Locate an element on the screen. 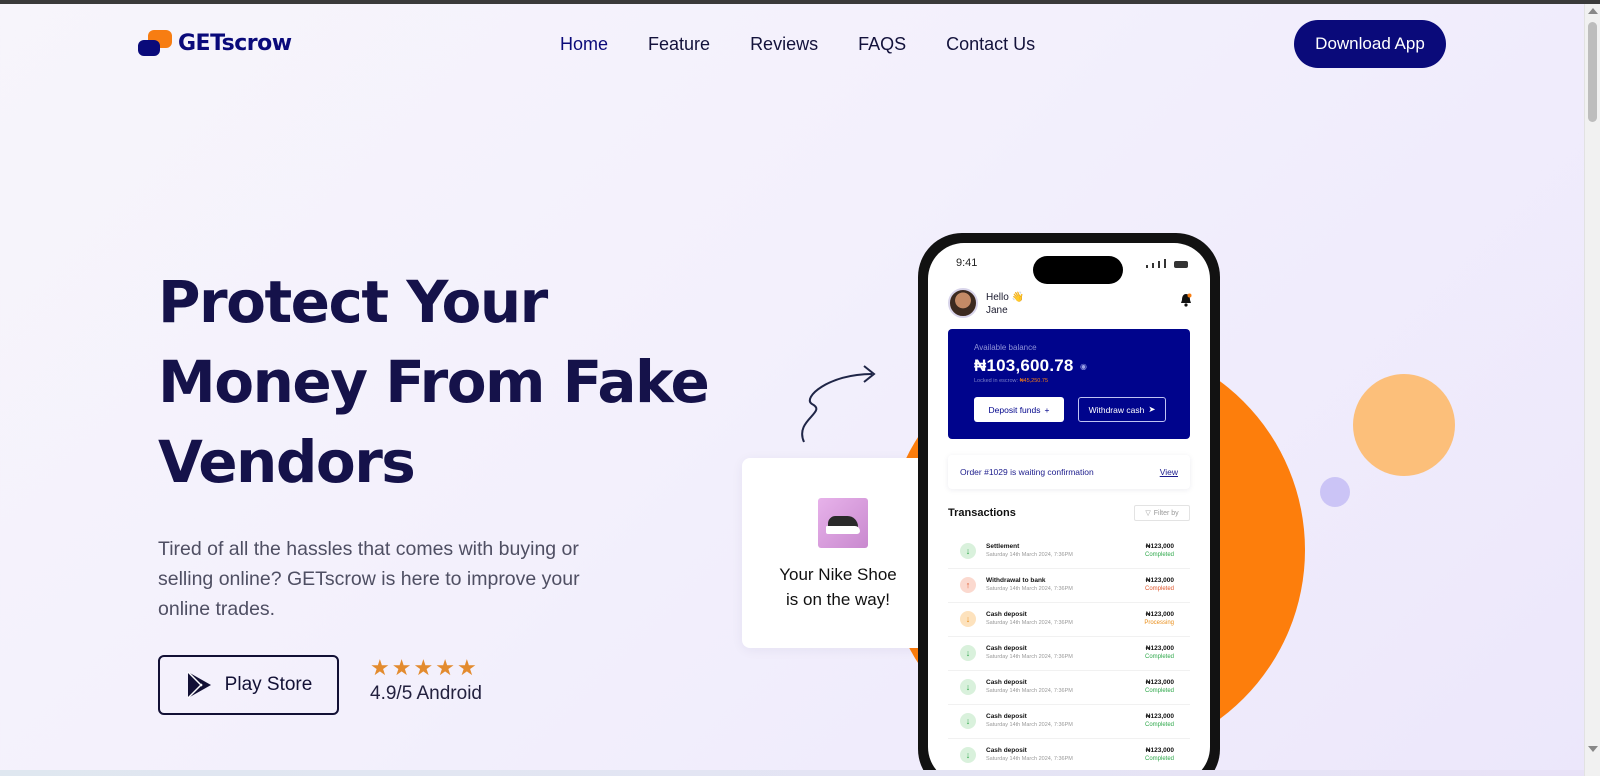  nav-feature: Feature is located at coordinates (679, 44).